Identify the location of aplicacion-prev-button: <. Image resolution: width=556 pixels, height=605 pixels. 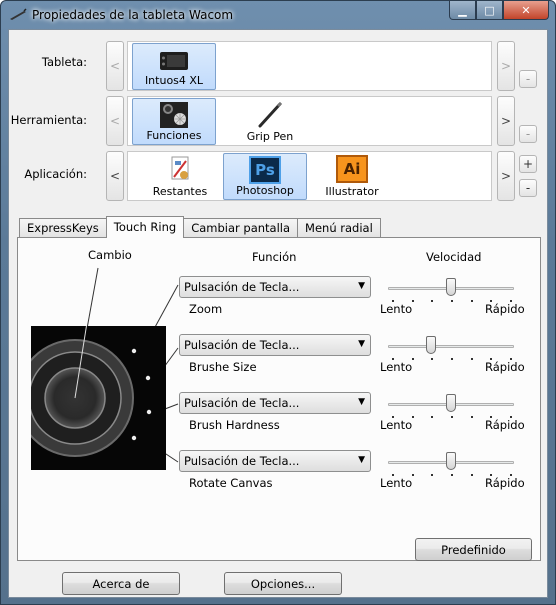
(115, 176).